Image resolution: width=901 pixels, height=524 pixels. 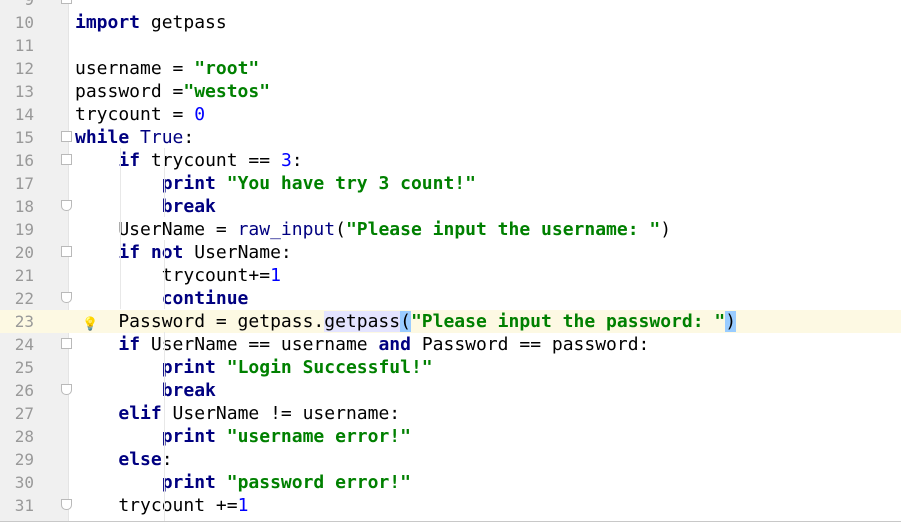 What do you see at coordinates (24, 298) in the screenshot?
I see `line-number: 22` at bounding box center [24, 298].